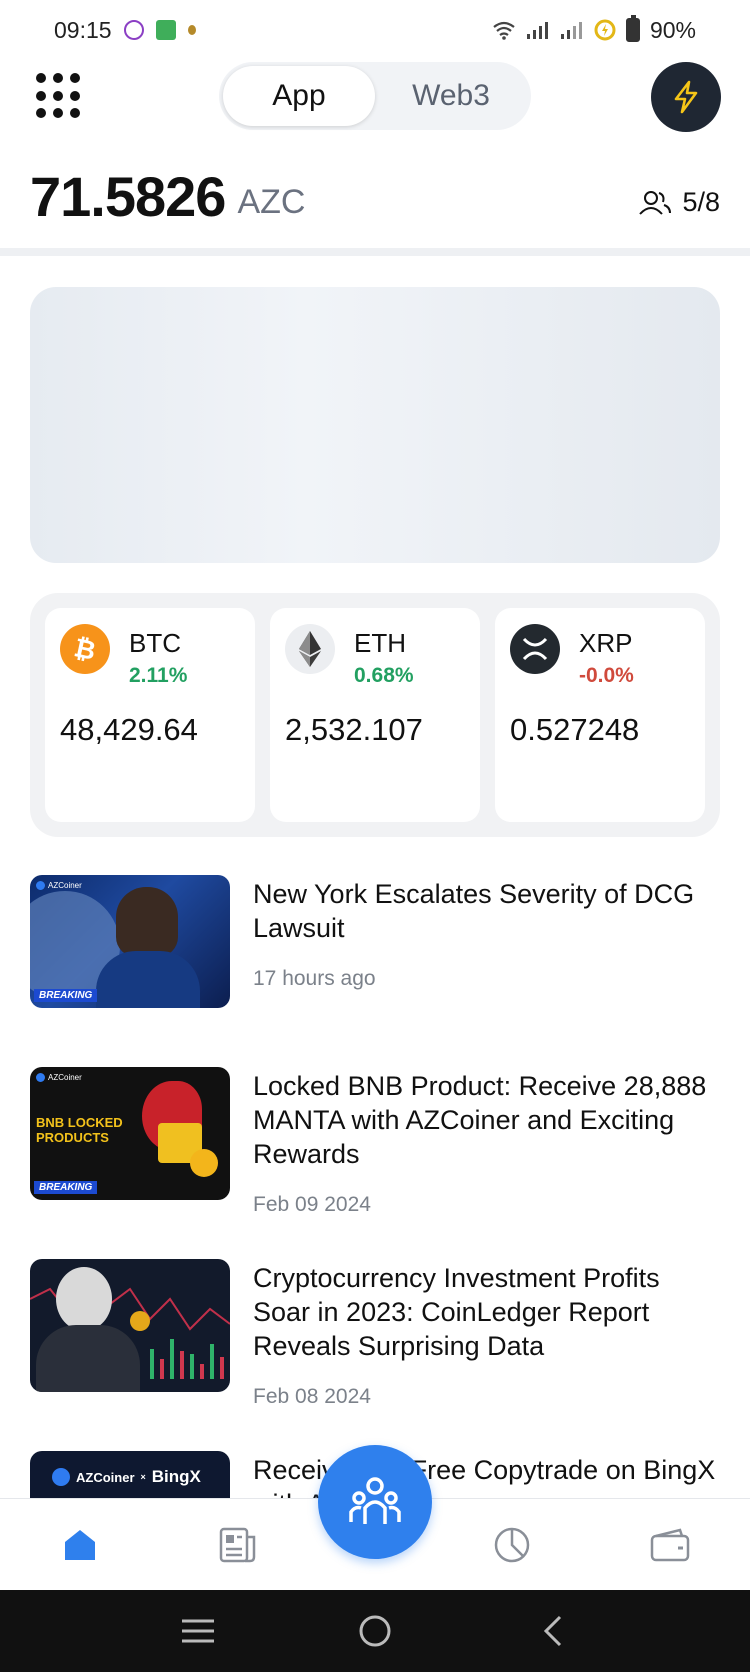 The height and width of the screenshot is (1672, 750). I want to click on lightning-icon, so click(686, 97).